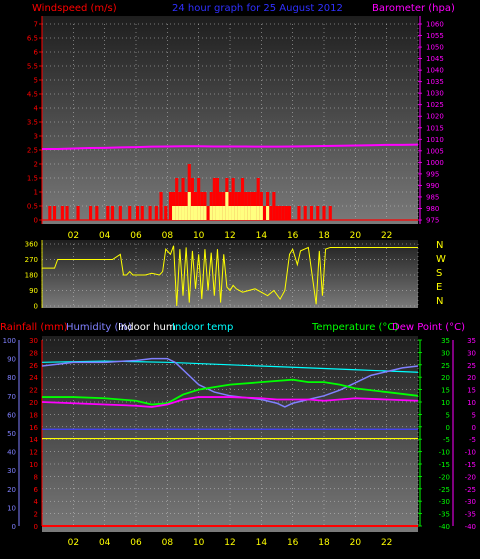 This screenshot has height=559, width=480. What do you see at coordinates (435, 128) in the screenshot?
I see `barometer-tick-label: 1015` at bounding box center [435, 128].